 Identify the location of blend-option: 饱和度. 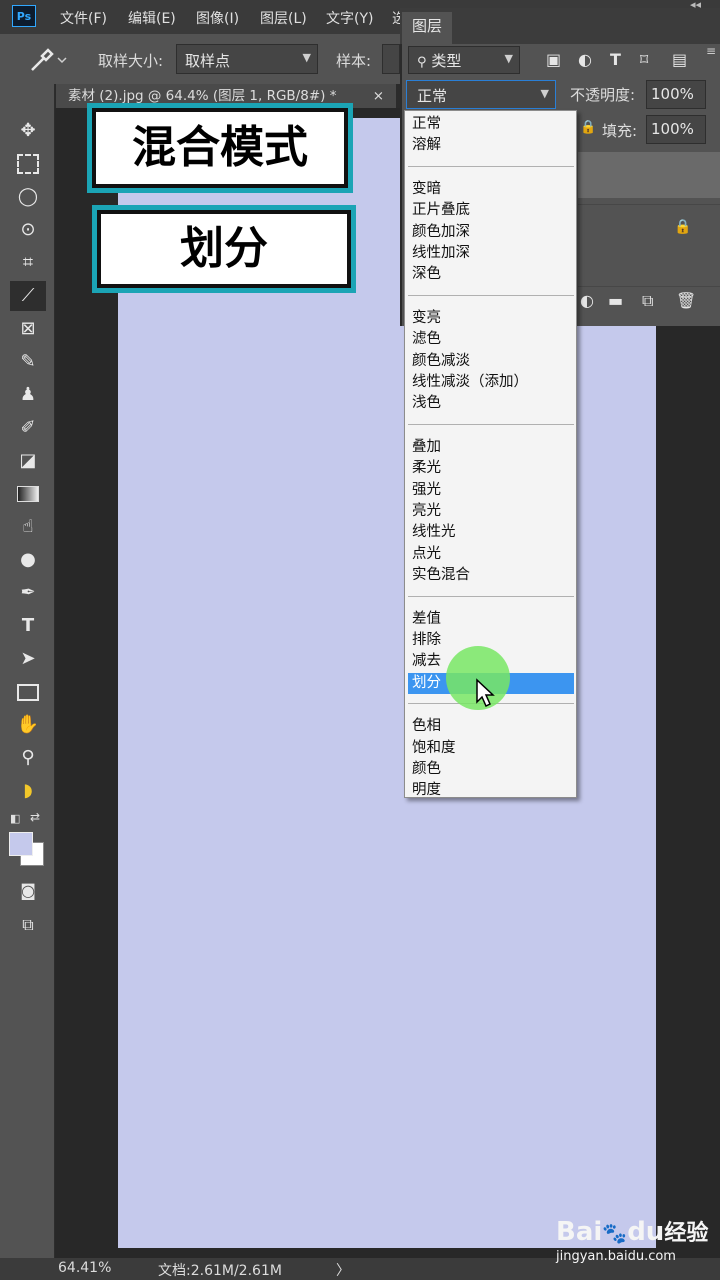
(491, 748).